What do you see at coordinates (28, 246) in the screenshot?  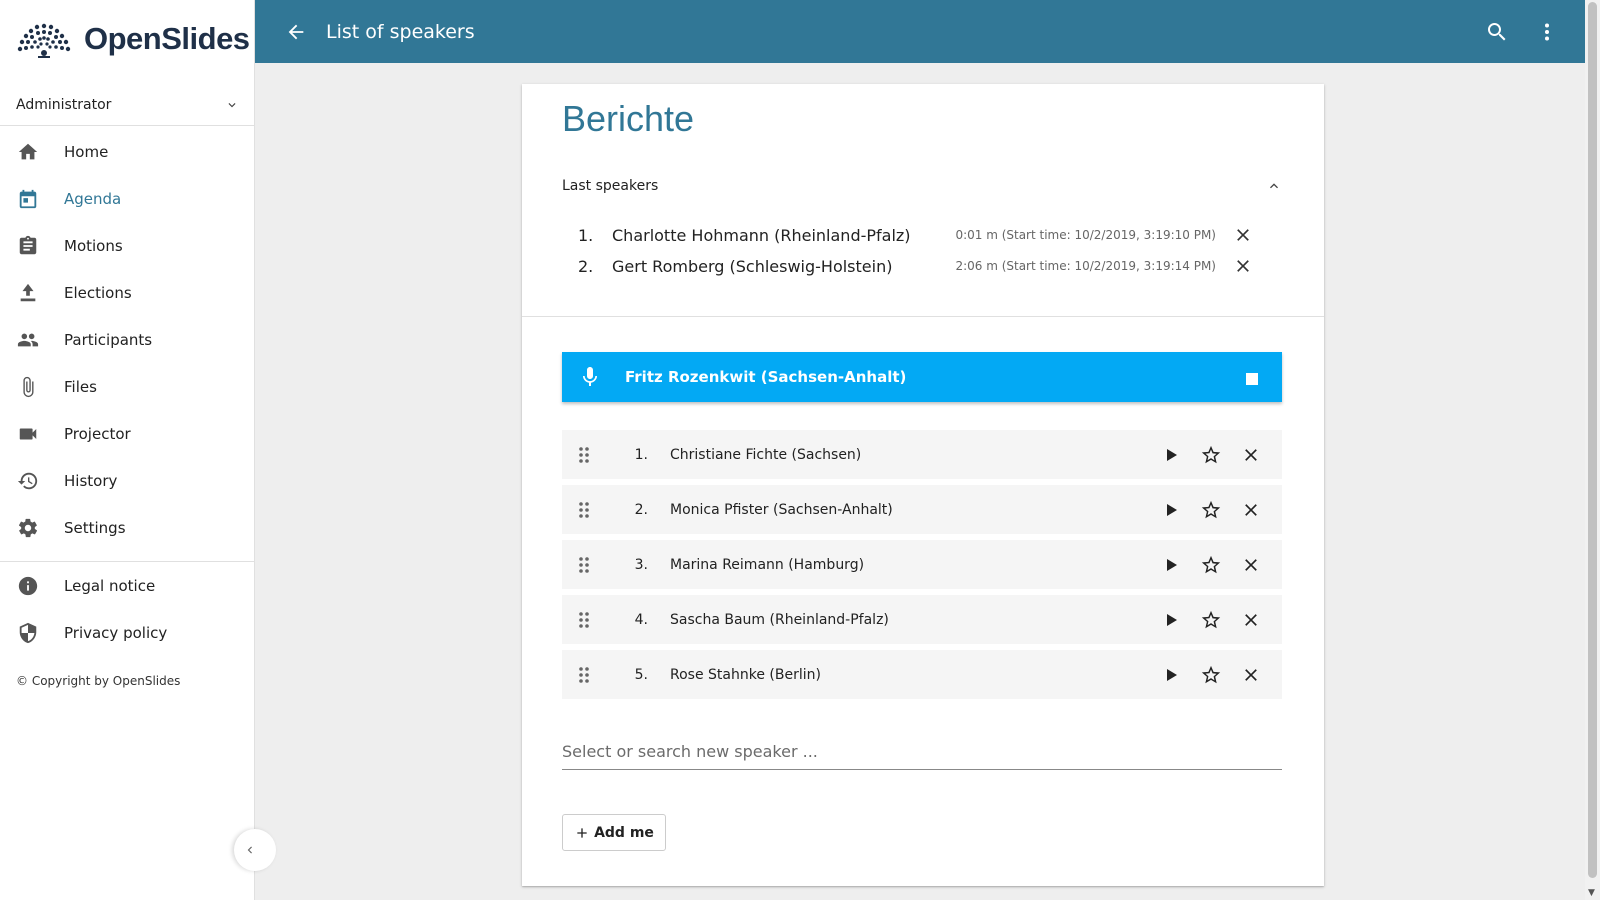 I see `clipboard-icon` at bounding box center [28, 246].